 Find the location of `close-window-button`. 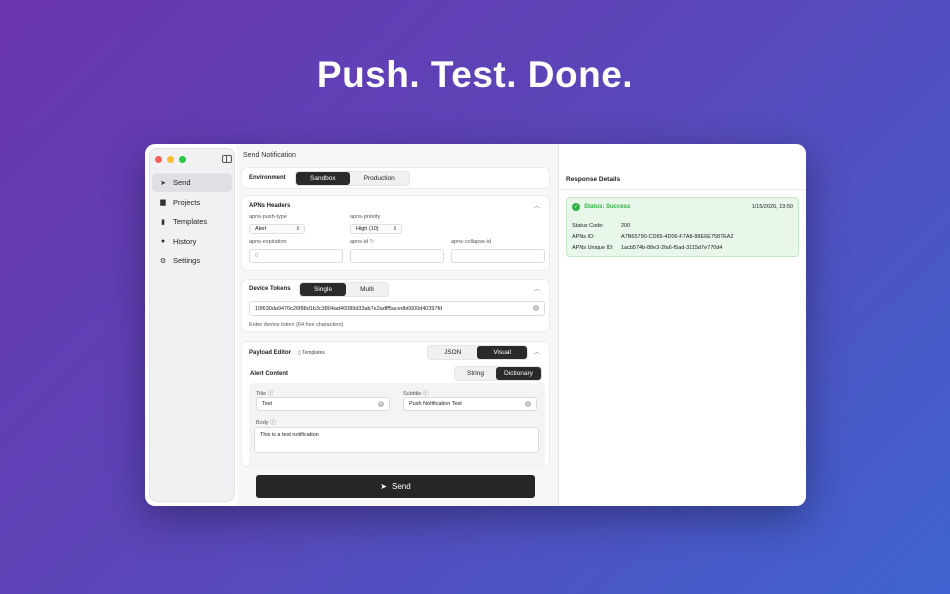

close-window-button is located at coordinates (158, 159).